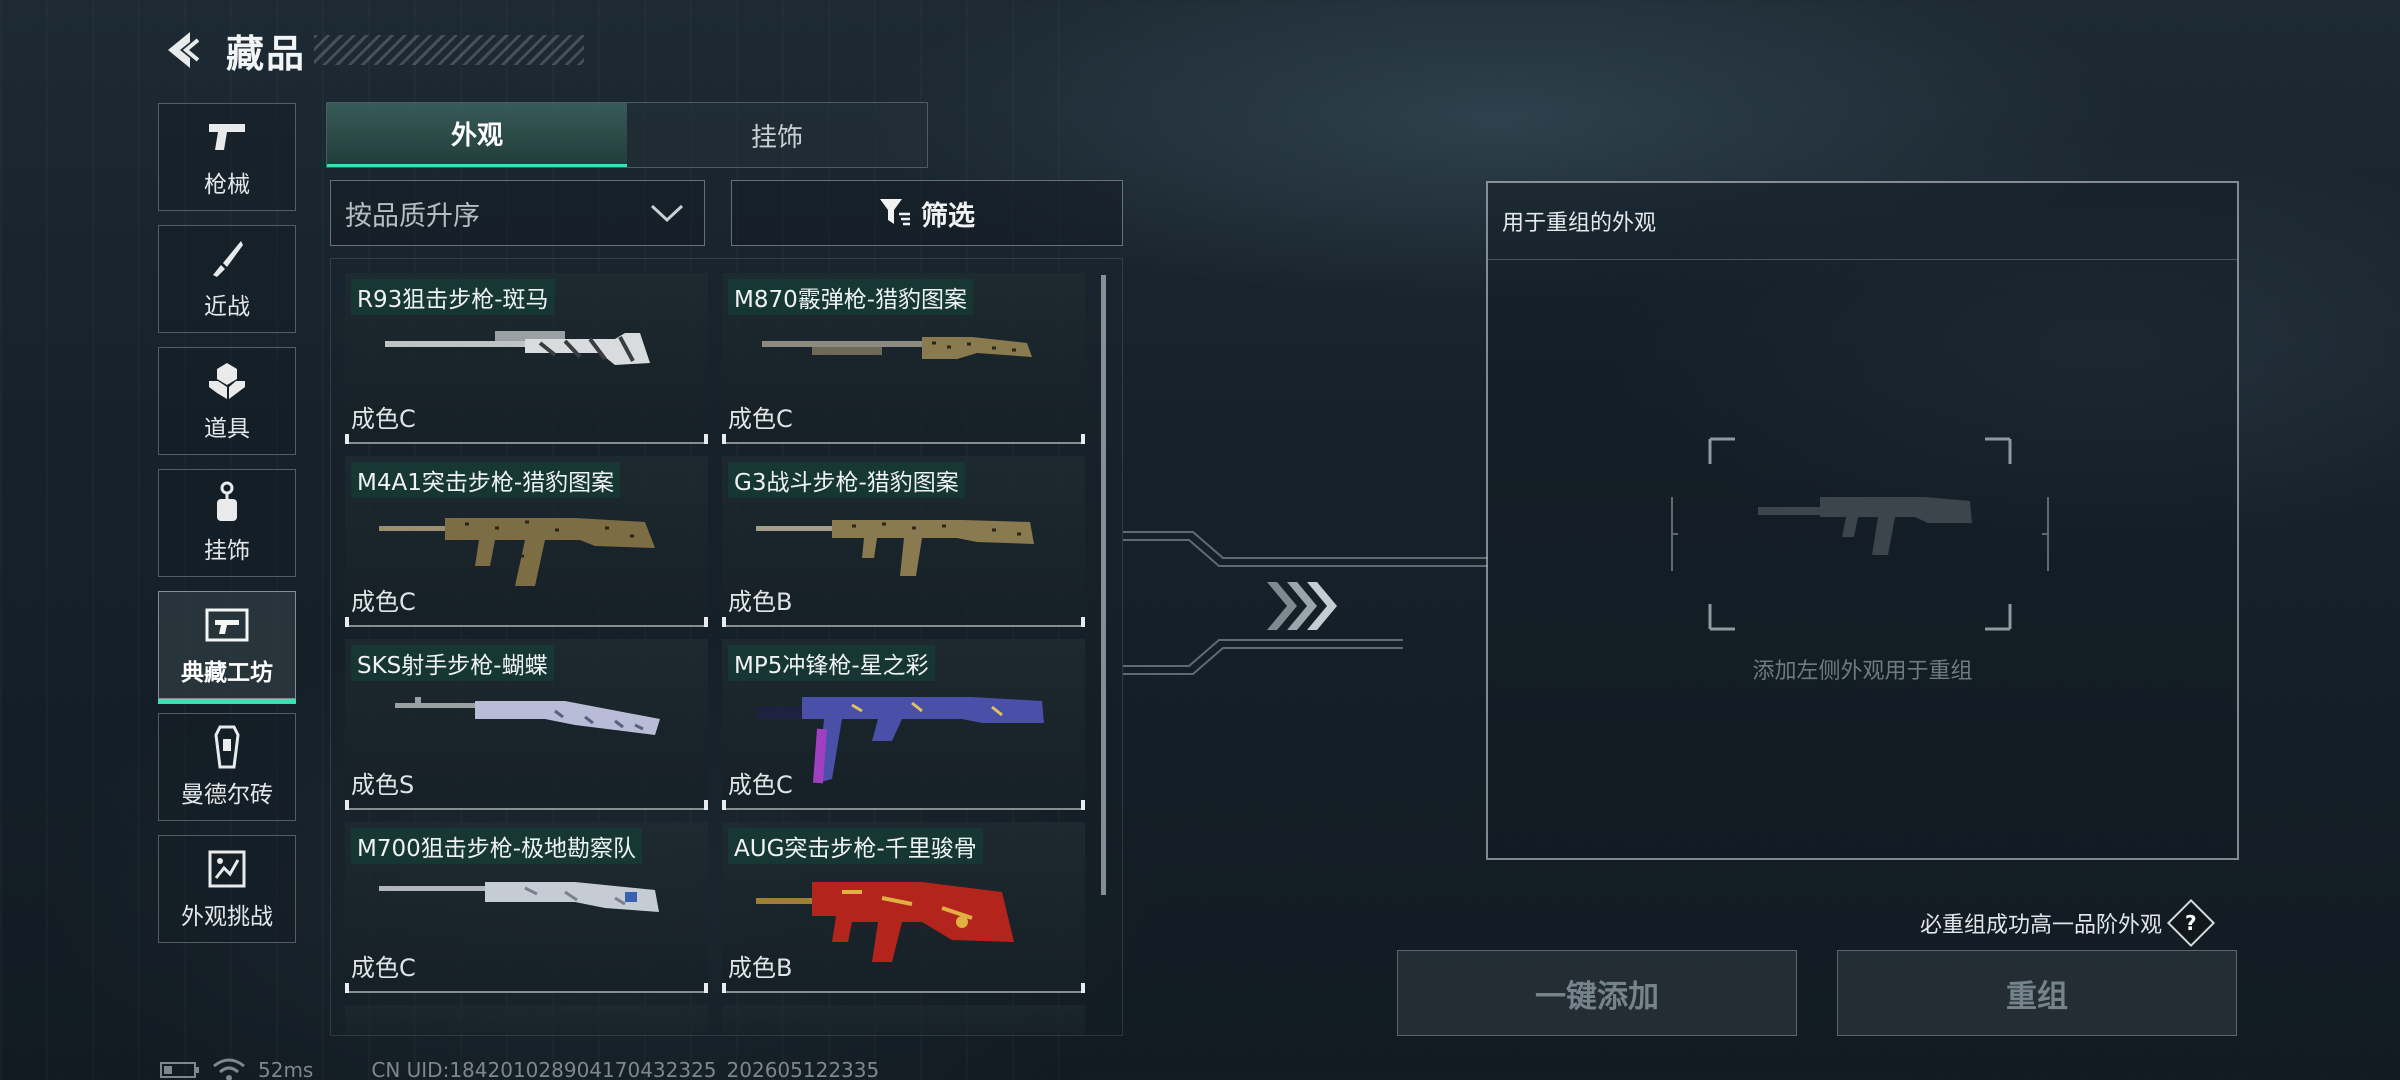 The height and width of the screenshot is (1080, 2400). Describe the element at coordinates (831, 663) in the screenshot. I see `skin-name: MP5冲锋枪-星之彩` at that location.